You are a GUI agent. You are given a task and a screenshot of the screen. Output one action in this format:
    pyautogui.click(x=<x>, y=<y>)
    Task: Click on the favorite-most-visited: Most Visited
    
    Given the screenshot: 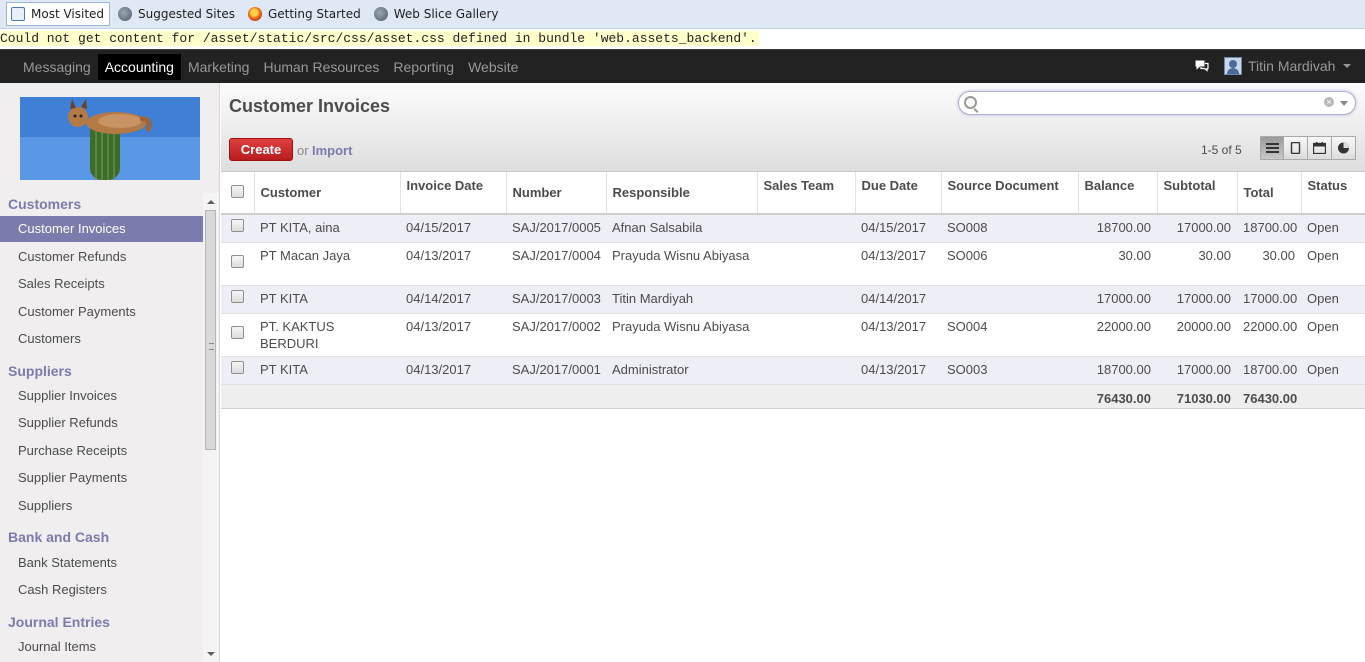 What is the action you would take?
    pyautogui.click(x=58, y=14)
    